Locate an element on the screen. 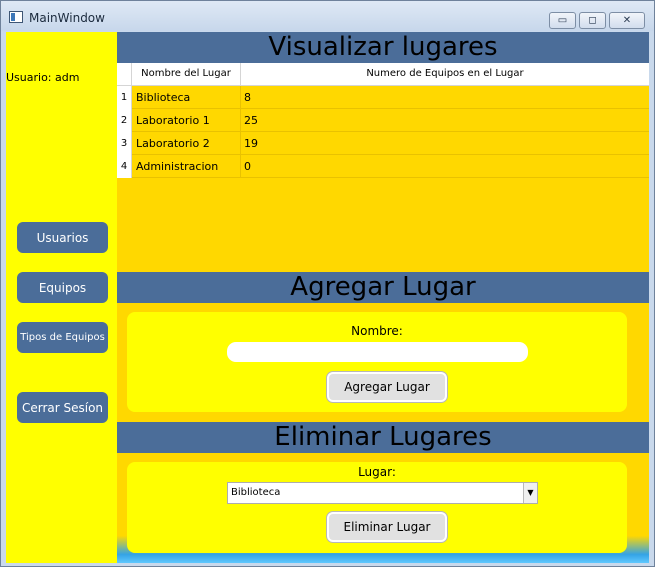  close-icon: ✕ is located at coordinates (627, 20).